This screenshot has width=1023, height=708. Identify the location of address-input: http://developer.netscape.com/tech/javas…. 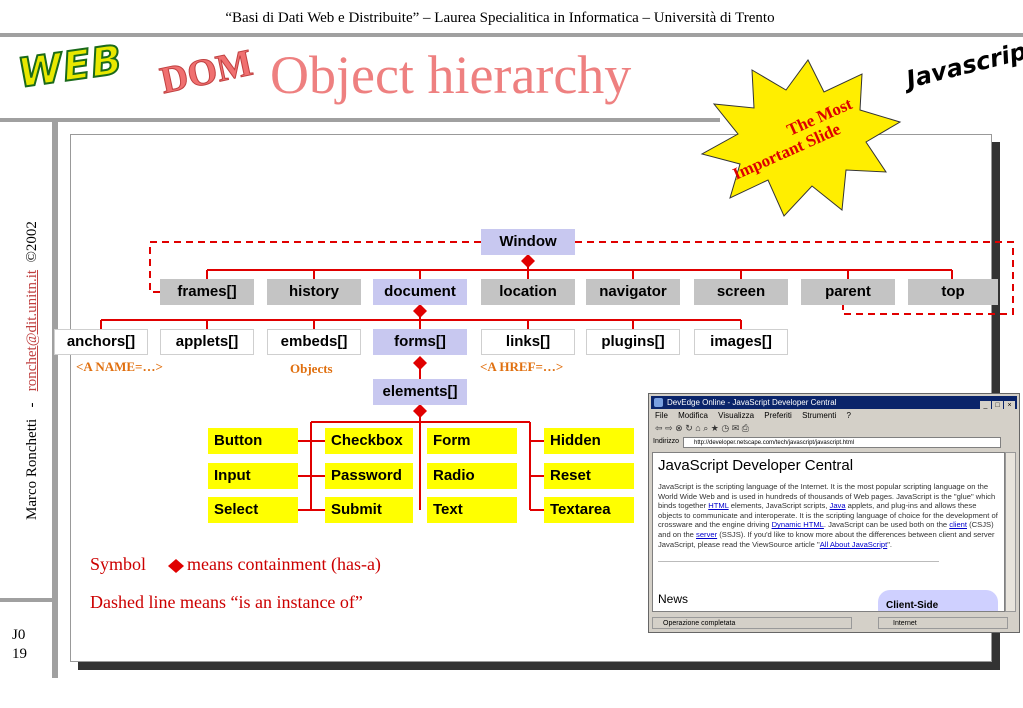
(842, 442).